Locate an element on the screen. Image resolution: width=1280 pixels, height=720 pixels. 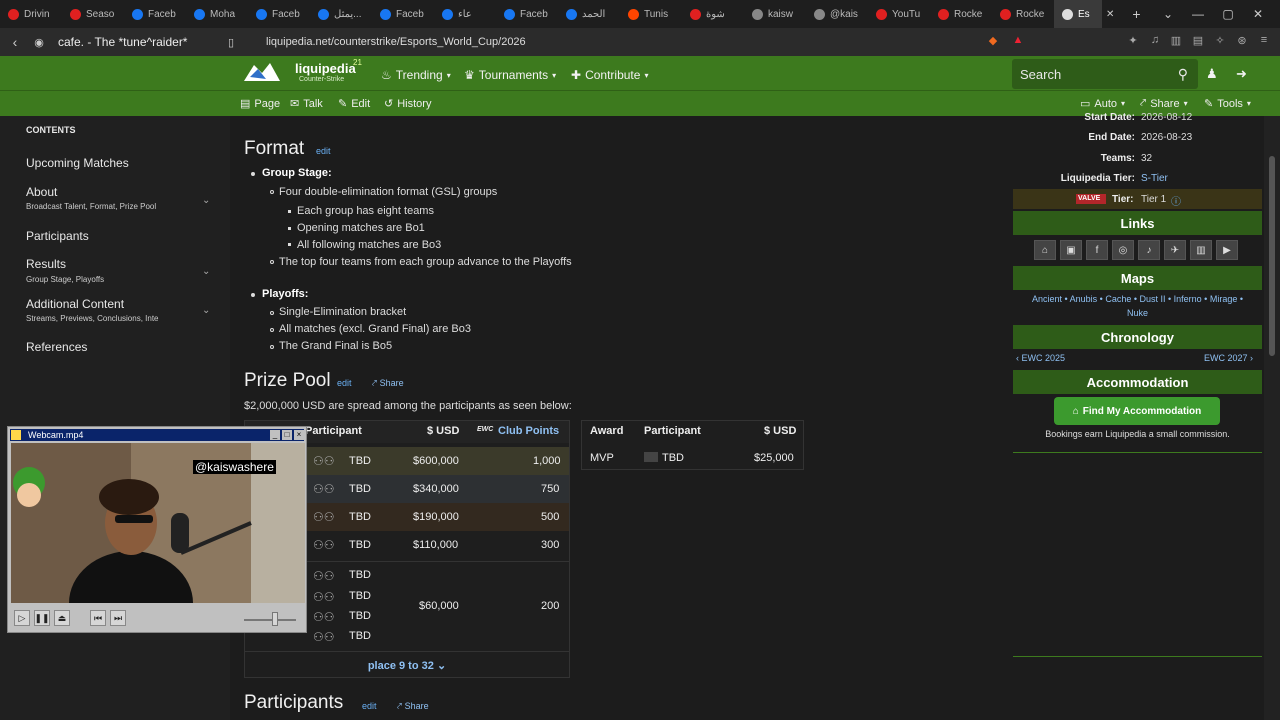
site-brand: liquipedia Counter-Strike 21 is located at coordinates (328, 70).